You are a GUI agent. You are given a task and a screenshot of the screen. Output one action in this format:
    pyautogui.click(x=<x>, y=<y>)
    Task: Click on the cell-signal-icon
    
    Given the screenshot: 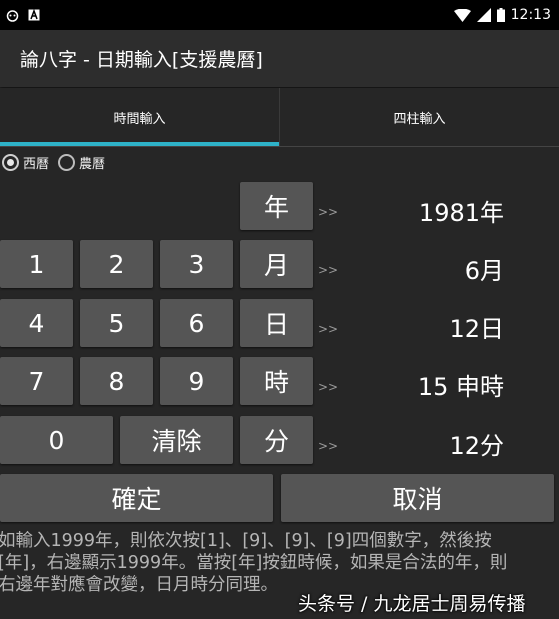 What is the action you would take?
    pyautogui.click(x=483, y=15)
    